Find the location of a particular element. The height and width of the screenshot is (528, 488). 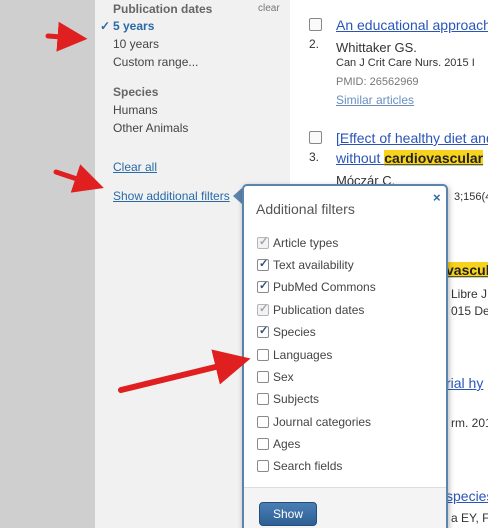

filter-journal-categories: Journal categories is located at coordinates (314, 422).